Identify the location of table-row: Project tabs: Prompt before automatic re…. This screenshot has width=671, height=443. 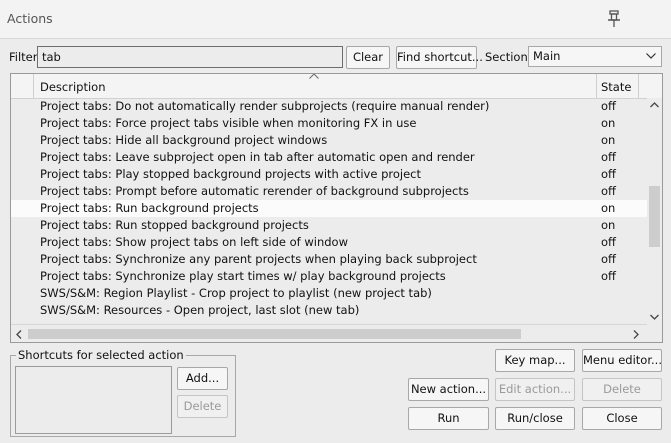
(329, 191).